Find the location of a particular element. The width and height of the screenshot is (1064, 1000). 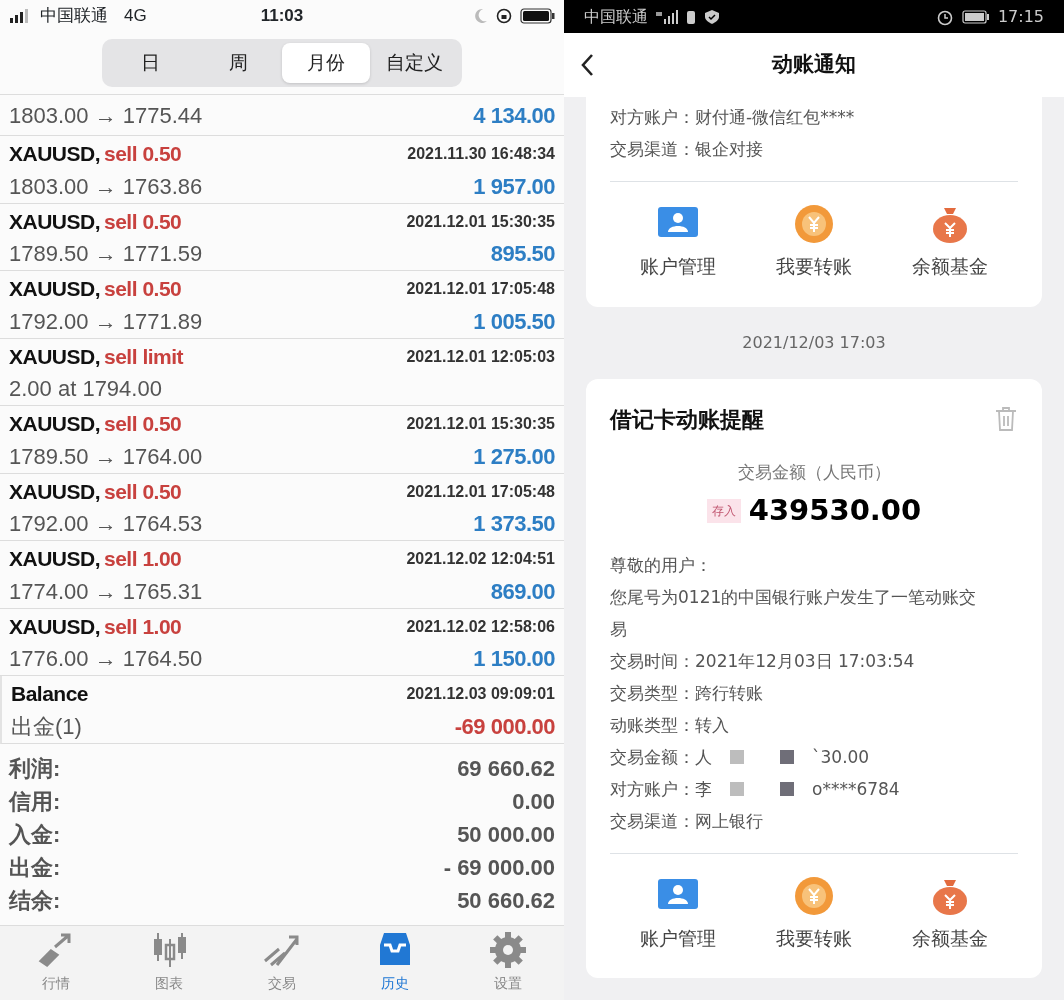

profit-amount: 4 134.00 is located at coordinates (514, 115).